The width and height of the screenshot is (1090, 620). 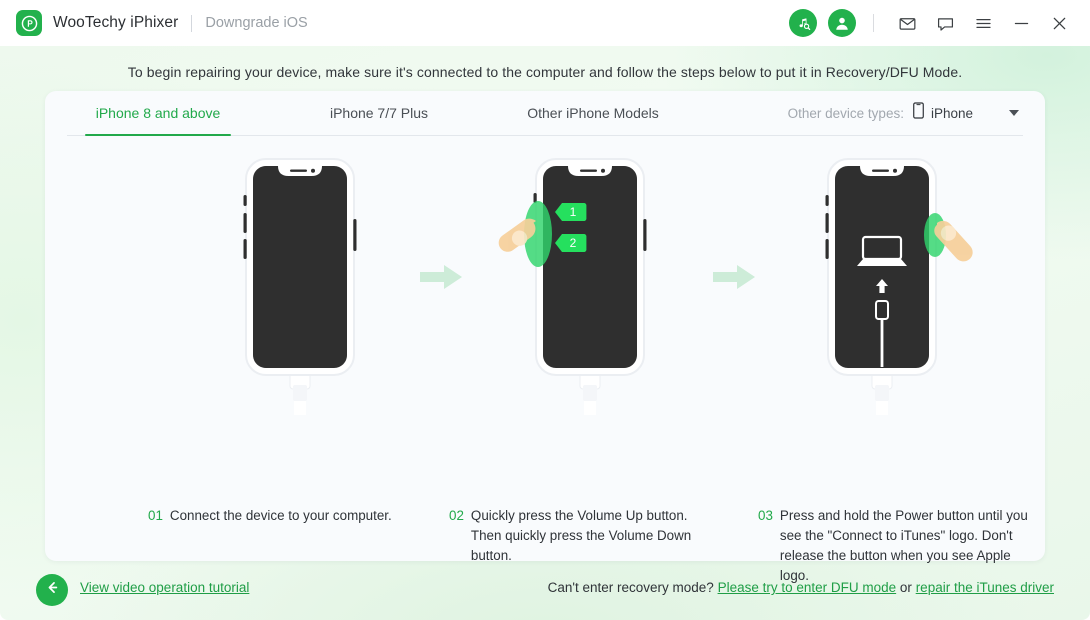 I want to click on svg-text: 1, so click(x=573, y=212).